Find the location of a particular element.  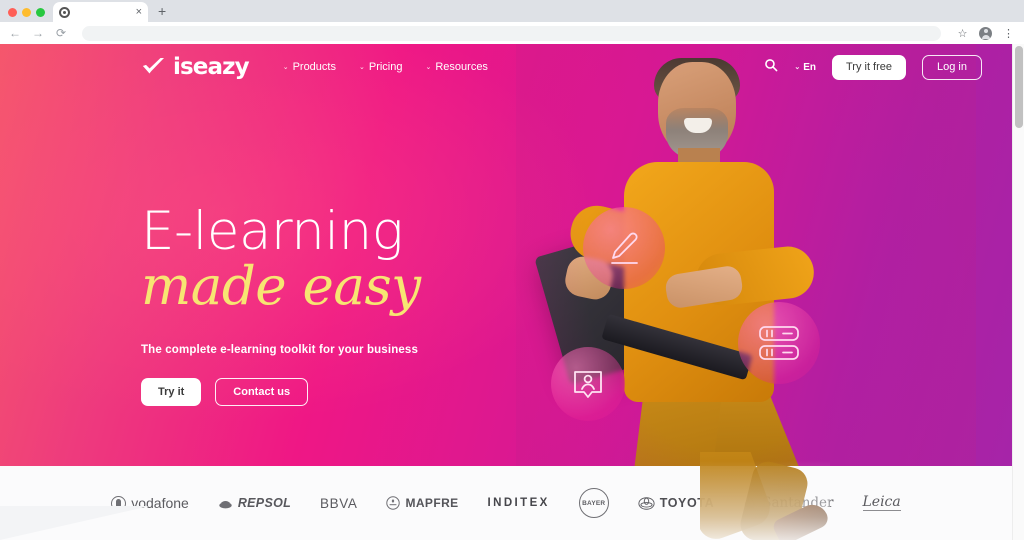

reload-icon: ⟳ is located at coordinates (61, 33).